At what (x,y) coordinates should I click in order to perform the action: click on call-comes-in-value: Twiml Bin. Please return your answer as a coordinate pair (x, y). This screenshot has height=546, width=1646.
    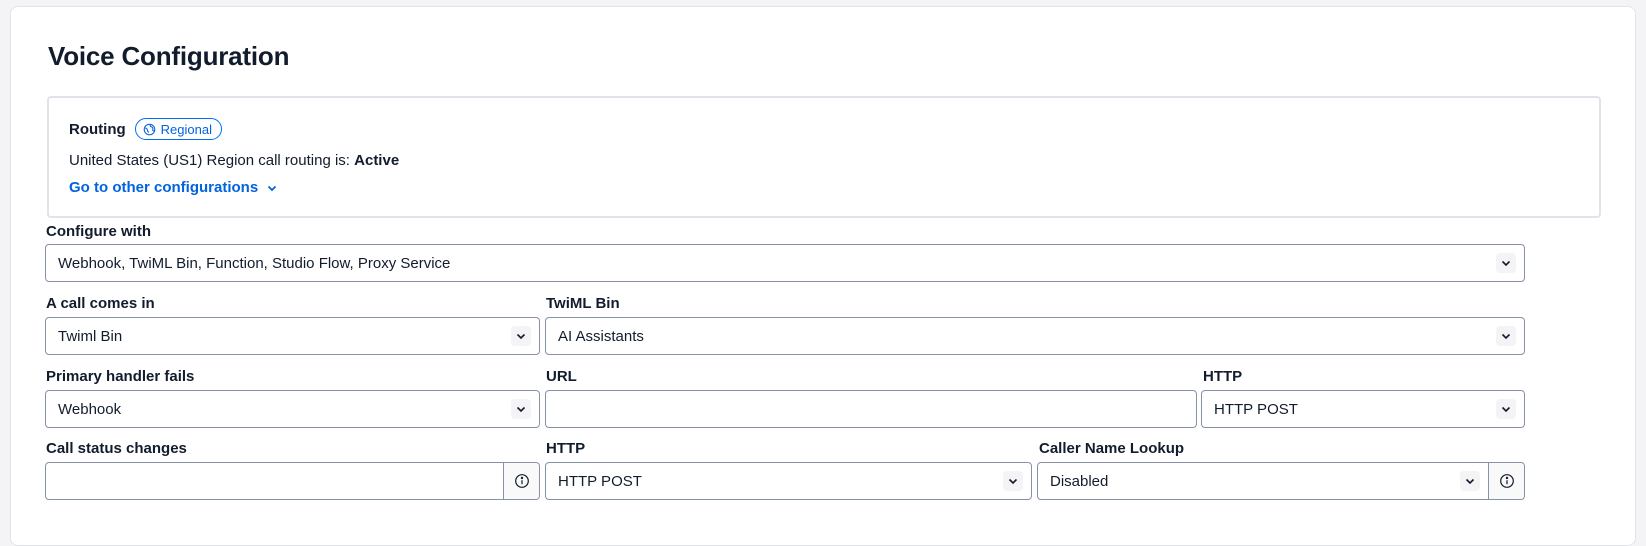
    Looking at the image, I should click on (90, 336).